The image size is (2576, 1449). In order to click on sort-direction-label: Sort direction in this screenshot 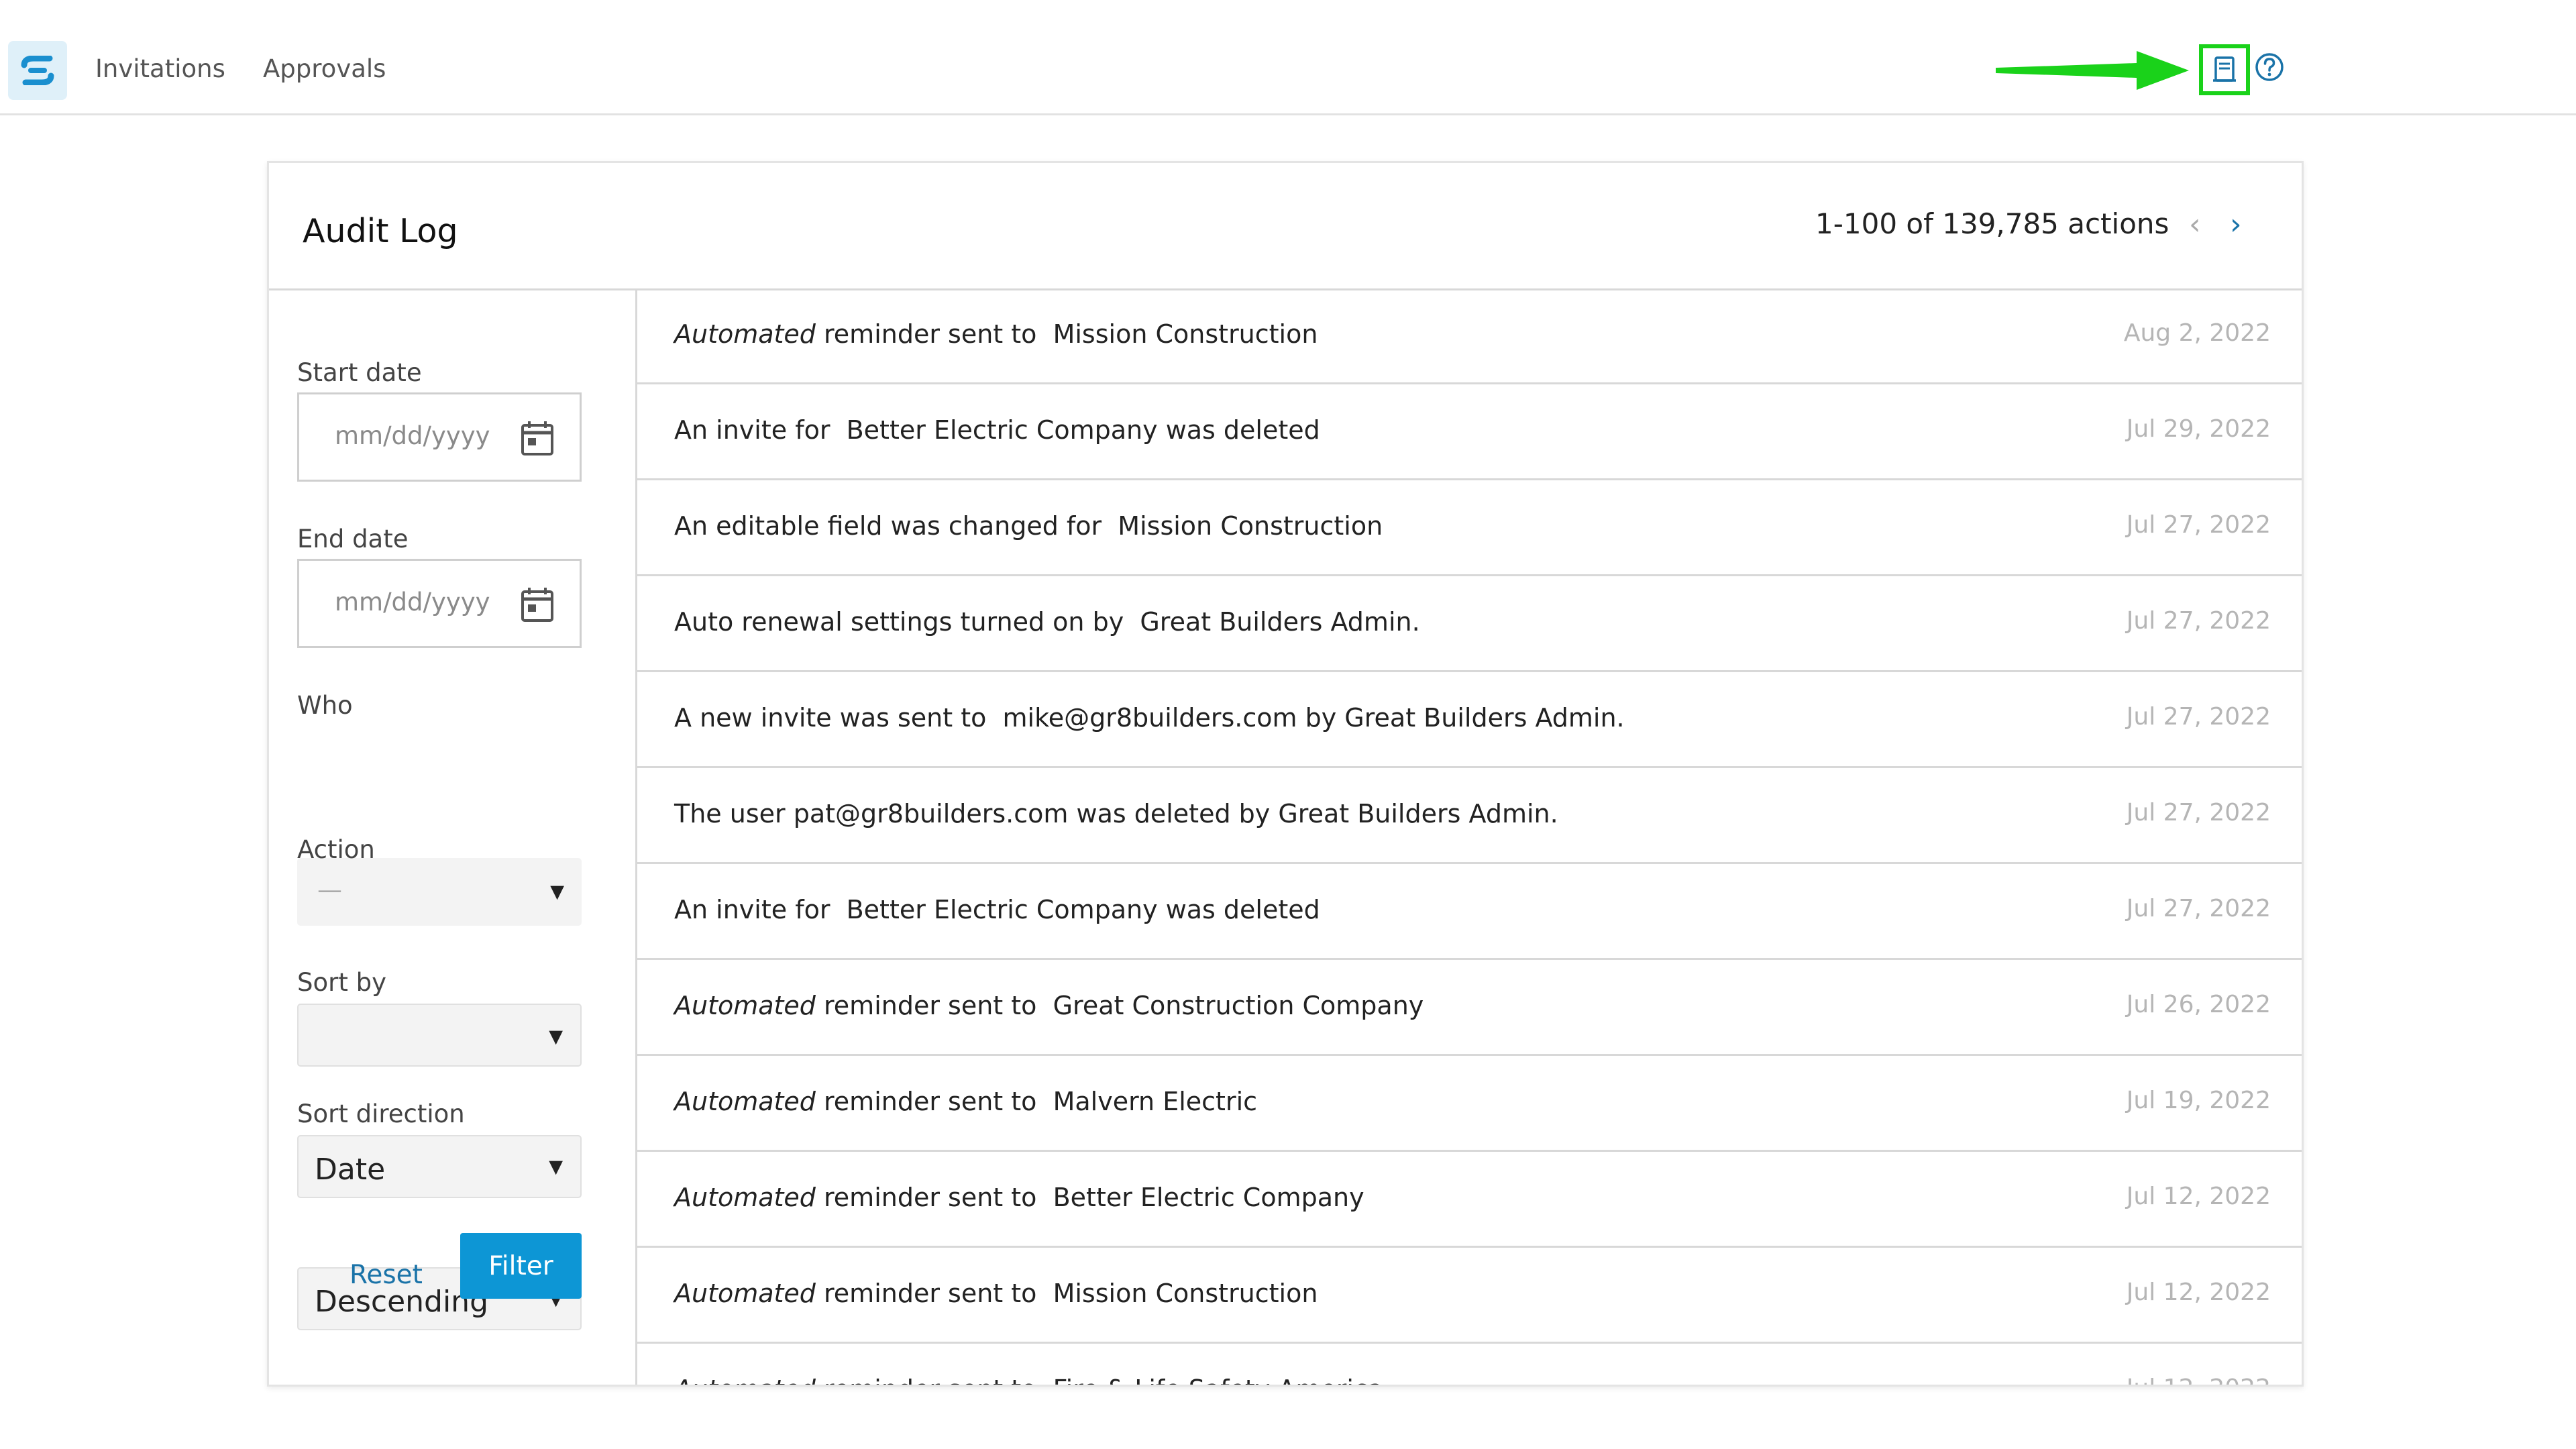, I will do `click(381, 1113)`.